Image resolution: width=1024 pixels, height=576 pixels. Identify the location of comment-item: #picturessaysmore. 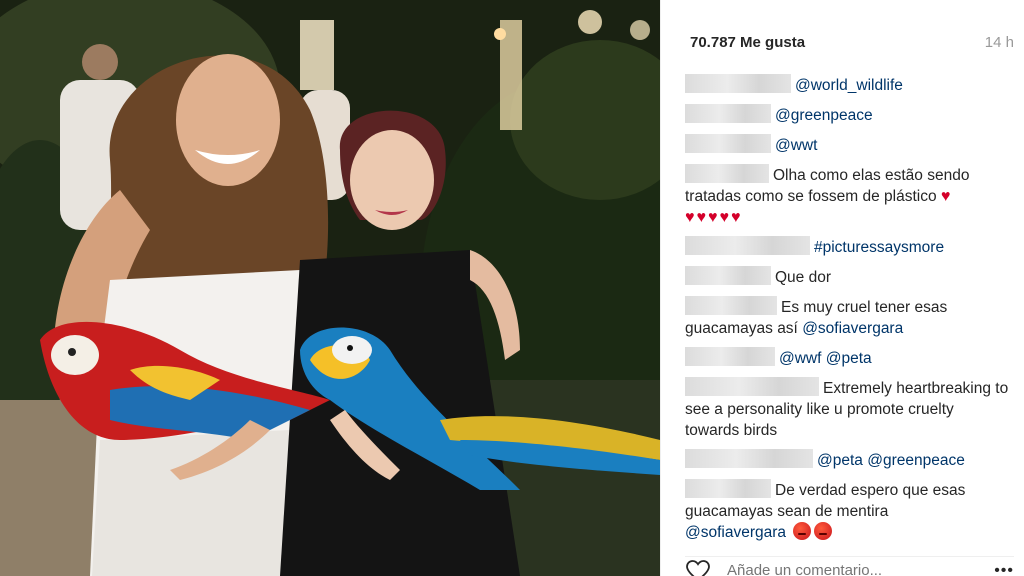
(847, 247).